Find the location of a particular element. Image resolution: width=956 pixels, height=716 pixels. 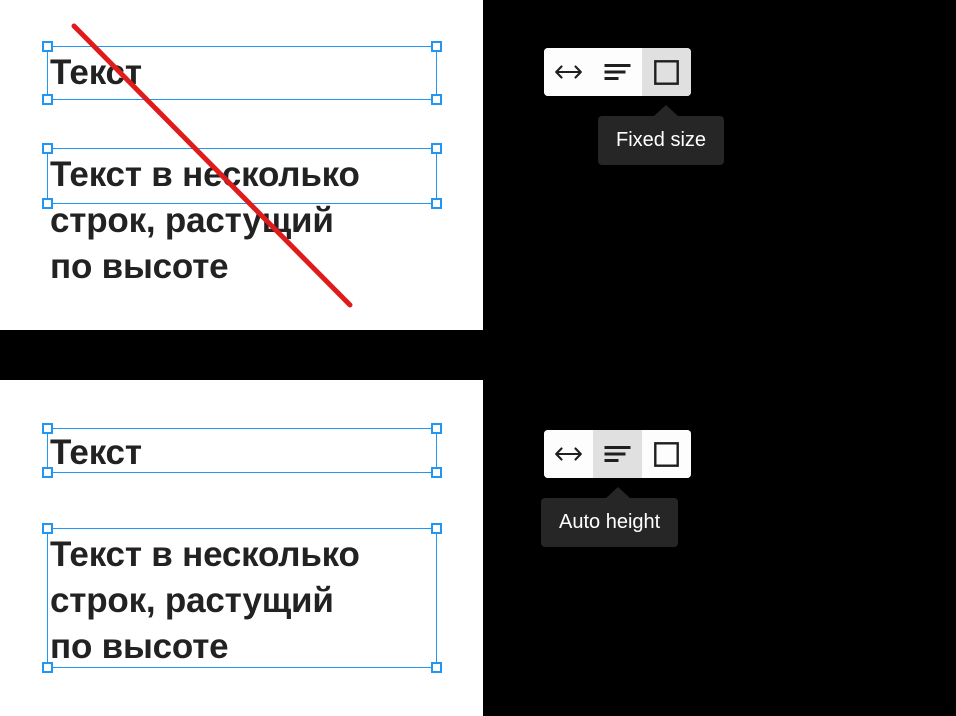

tooltip-auto-height: Auto height is located at coordinates (610, 517).